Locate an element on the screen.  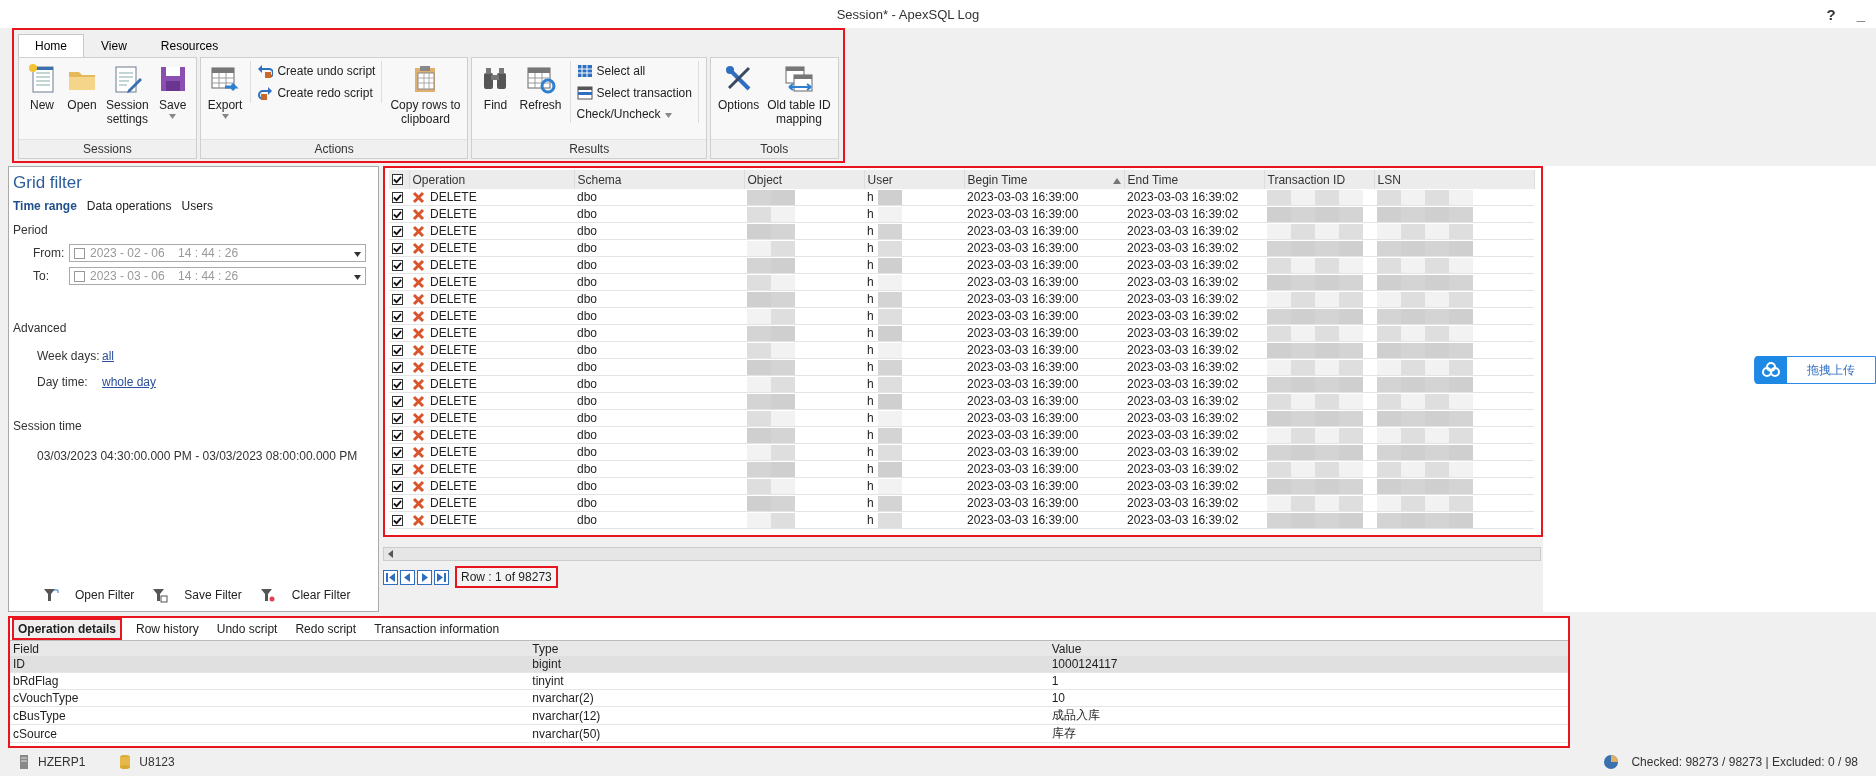
filter-tab: Data operations is located at coordinates (129, 206).